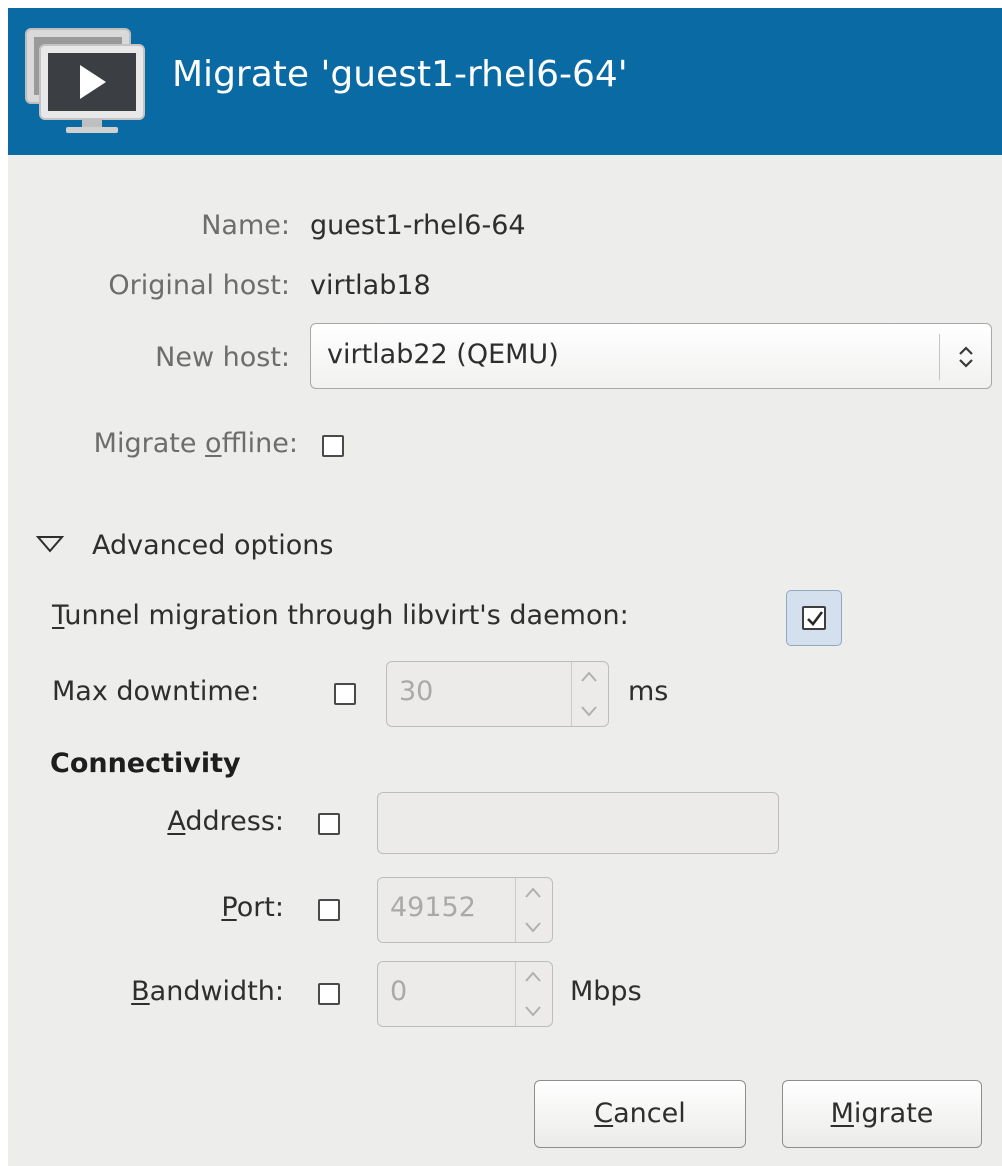 The height and width of the screenshot is (1166, 1002). I want to click on new-host-label: New host:, so click(222, 357).